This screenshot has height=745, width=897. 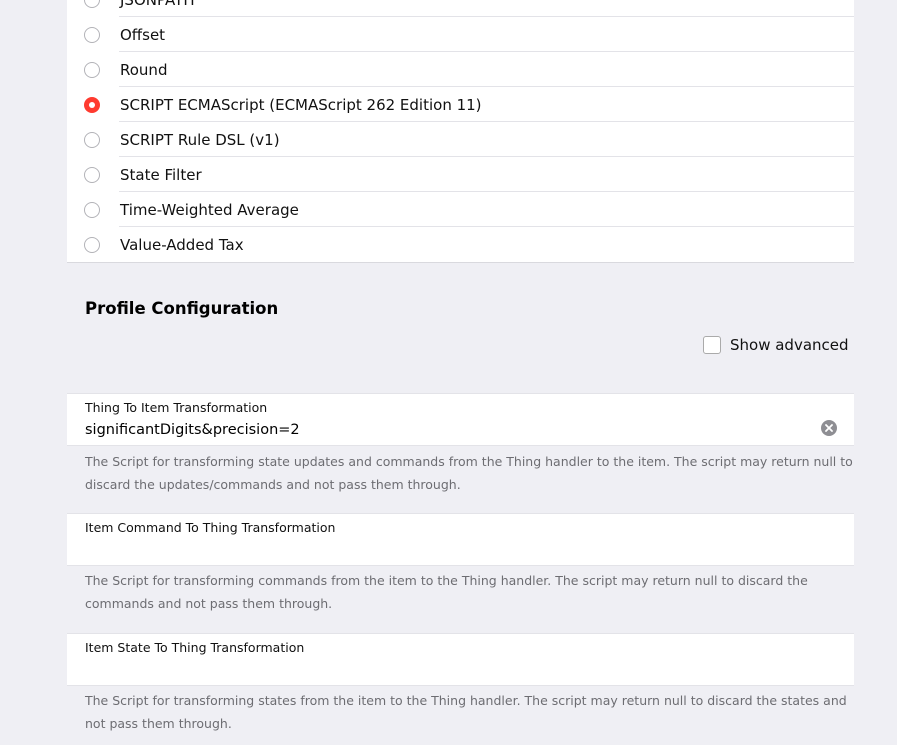 What do you see at coordinates (829, 428) in the screenshot?
I see `clear-circle-icon` at bounding box center [829, 428].